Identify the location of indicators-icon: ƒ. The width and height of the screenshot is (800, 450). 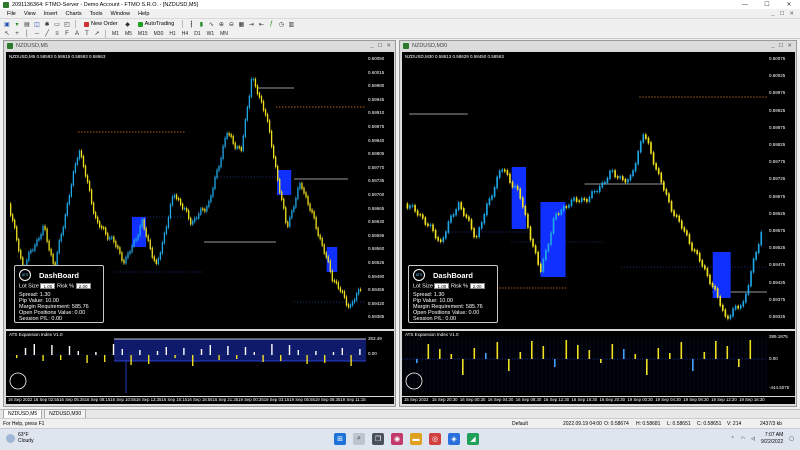
(271, 24).